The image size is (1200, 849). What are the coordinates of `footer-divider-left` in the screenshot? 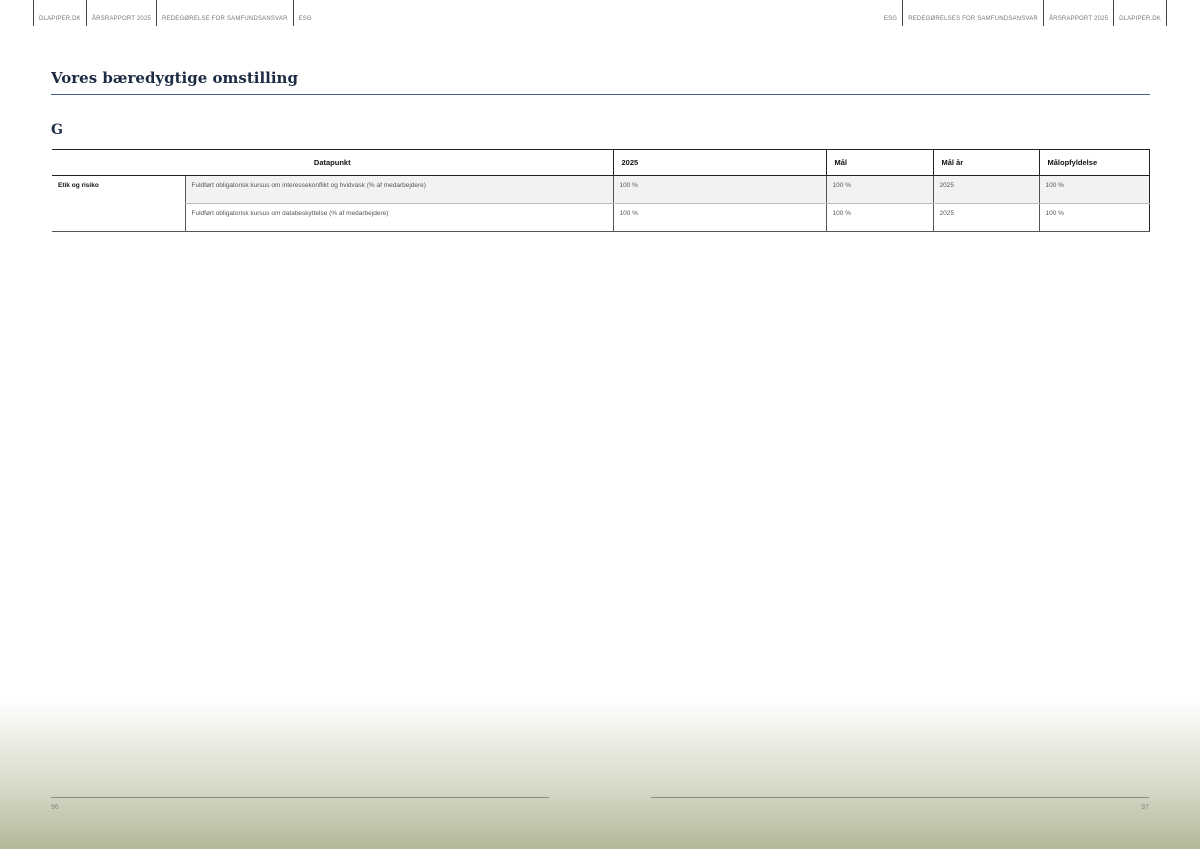 It's located at (300, 797).